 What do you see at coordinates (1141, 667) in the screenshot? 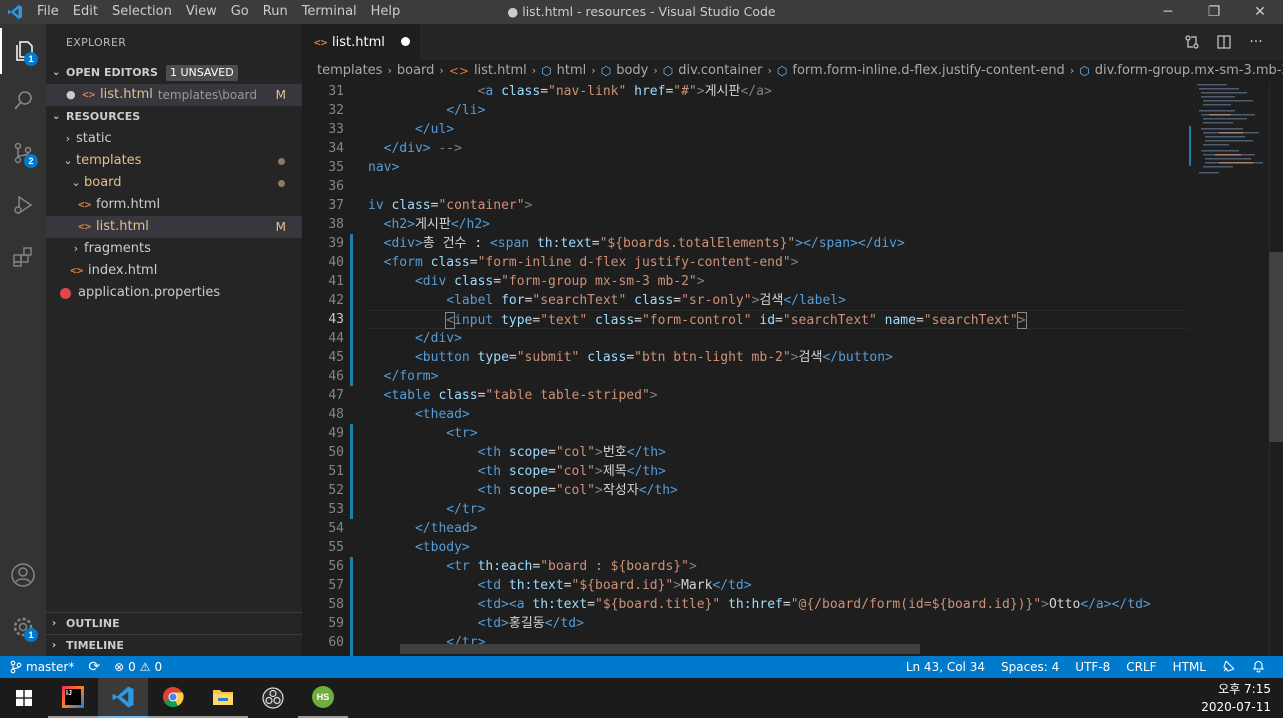
I see `end-of-line: CRLF` at bounding box center [1141, 667].